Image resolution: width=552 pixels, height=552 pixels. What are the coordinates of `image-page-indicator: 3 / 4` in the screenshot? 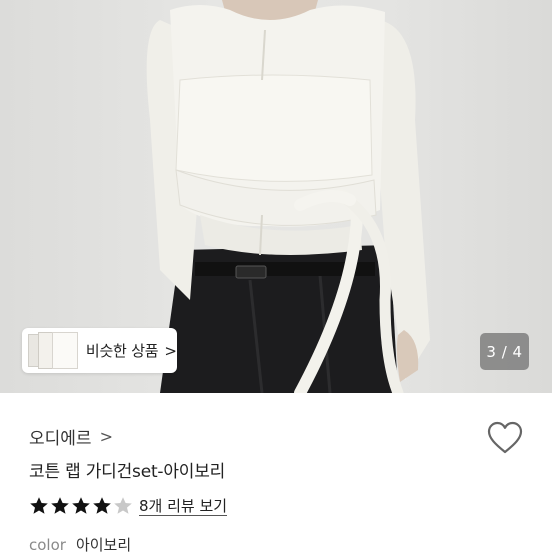 It's located at (504, 351).